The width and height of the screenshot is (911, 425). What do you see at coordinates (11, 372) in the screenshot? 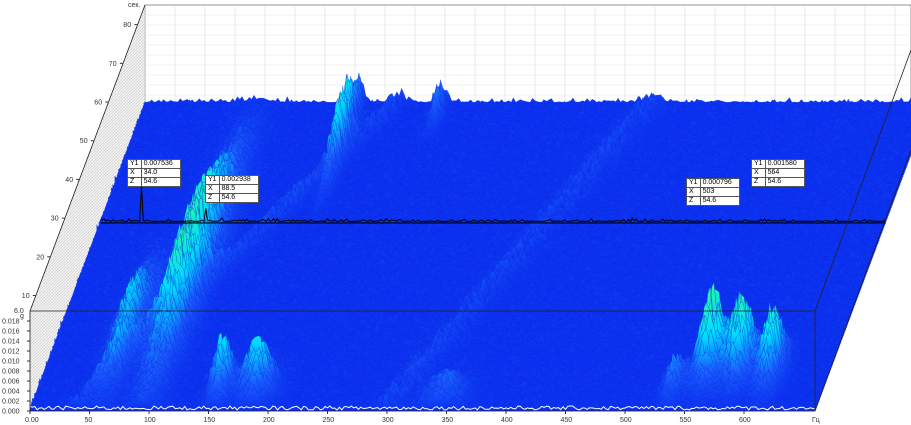
I see `y-tick-label: 0.008` at bounding box center [11, 372].